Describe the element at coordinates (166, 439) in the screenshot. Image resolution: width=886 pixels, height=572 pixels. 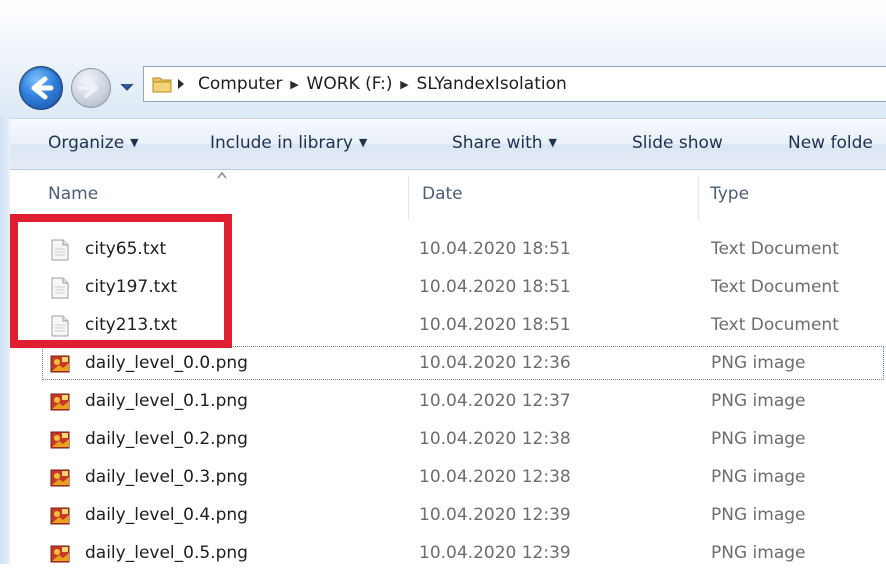
I see `file-name: daily_level_0.2.png` at that location.